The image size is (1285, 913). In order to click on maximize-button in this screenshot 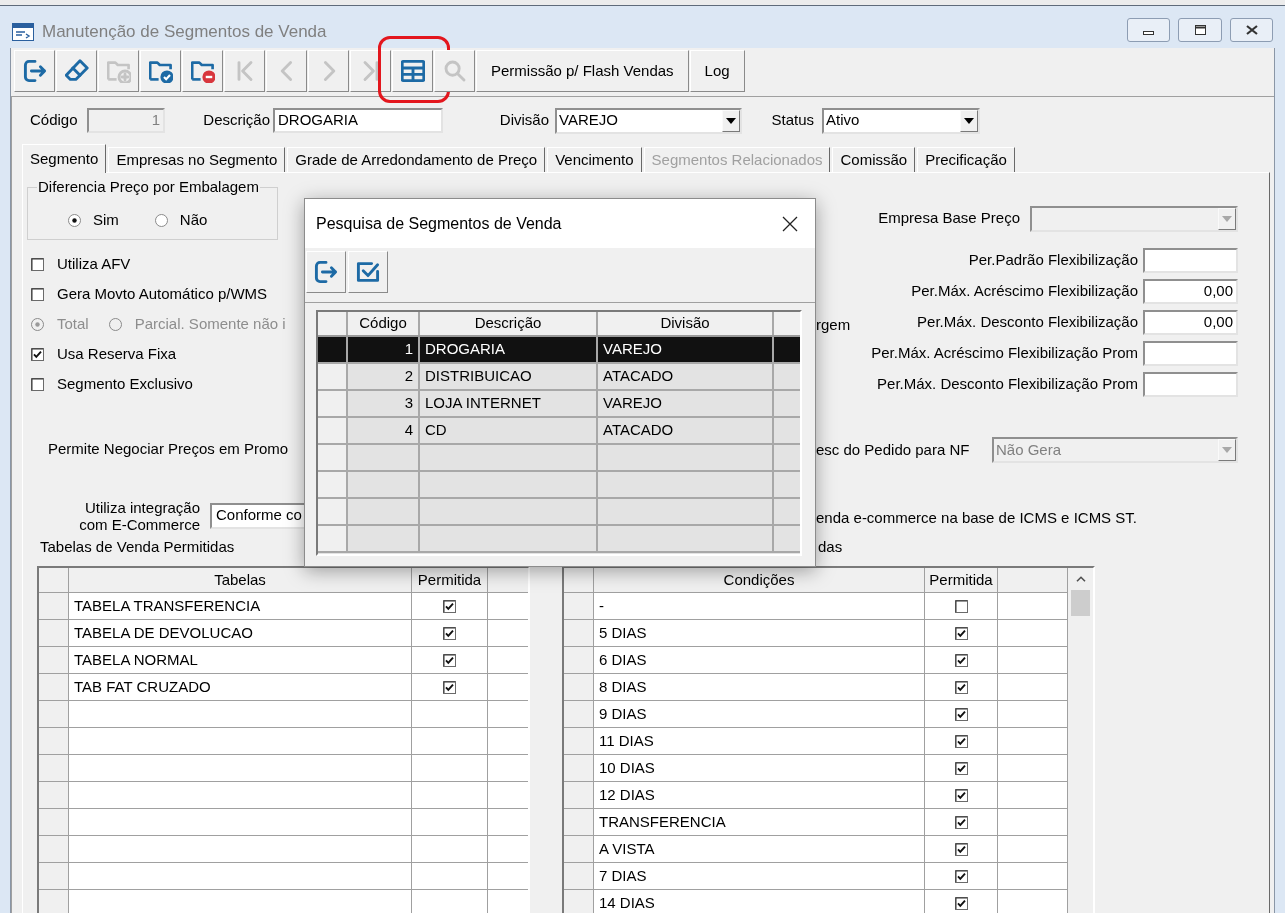, I will do `click(1200, 30)`.